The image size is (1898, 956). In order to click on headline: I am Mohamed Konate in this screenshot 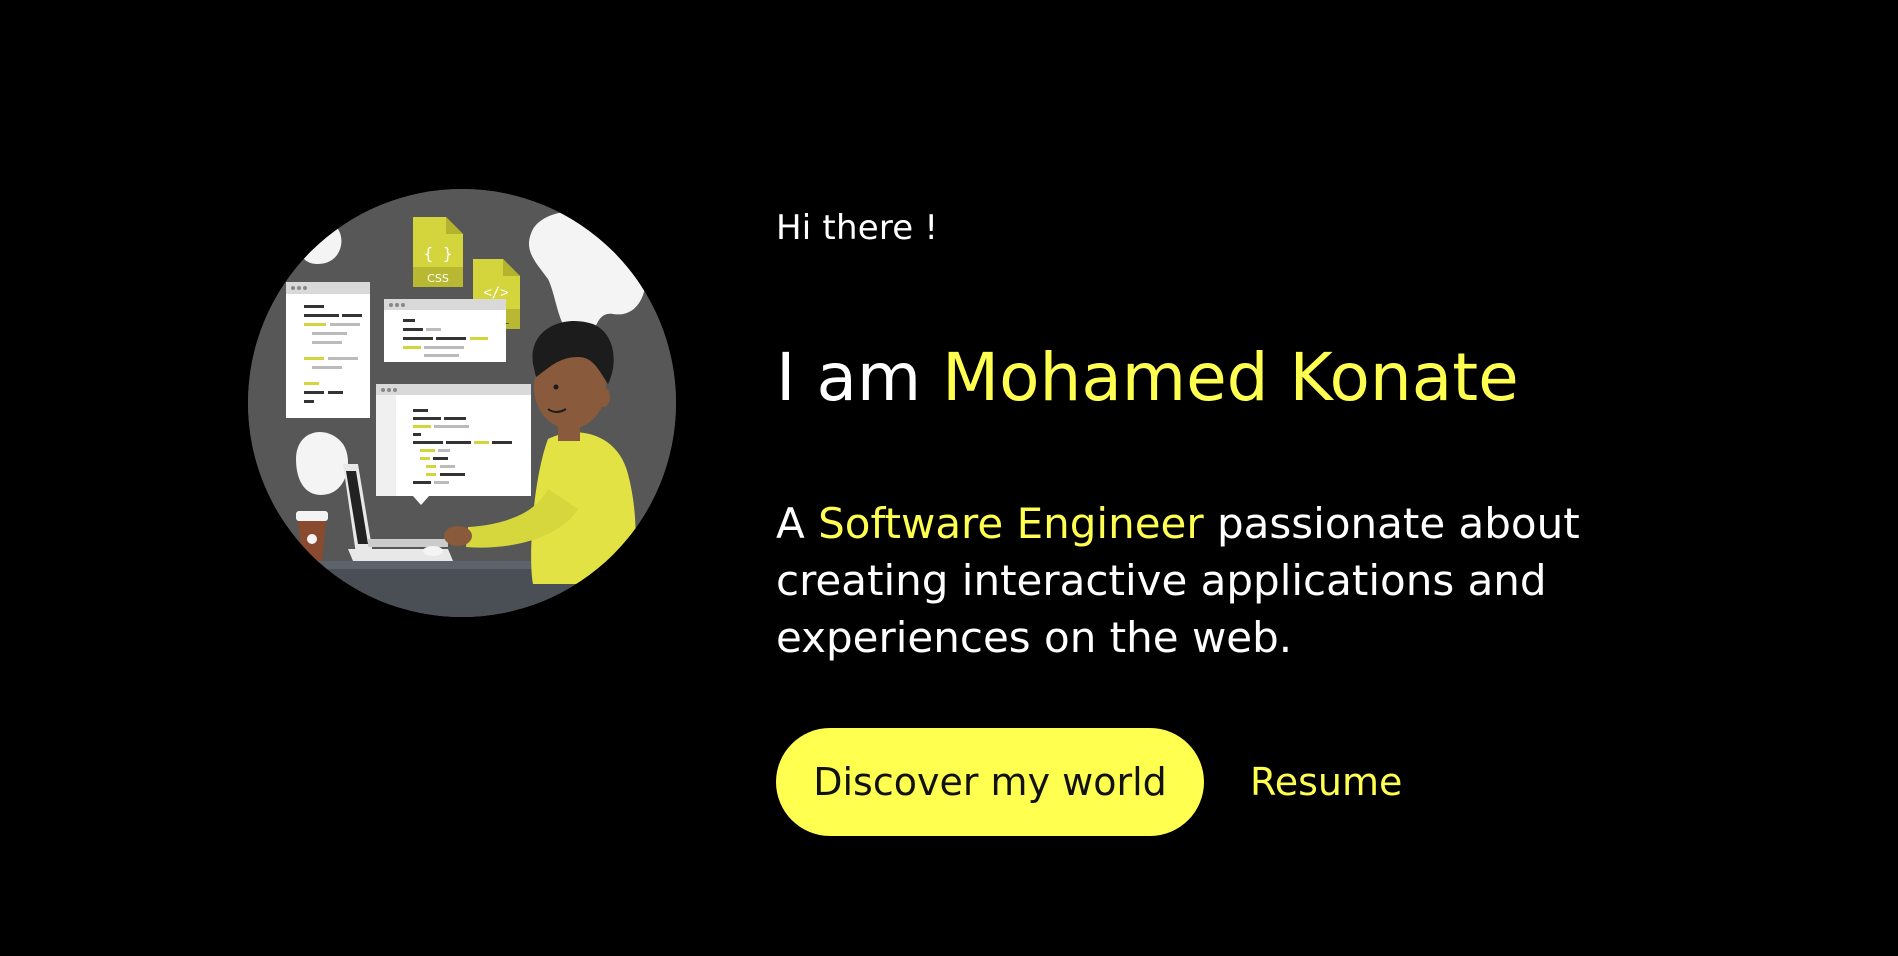, I will do `click(1147, 378)`.